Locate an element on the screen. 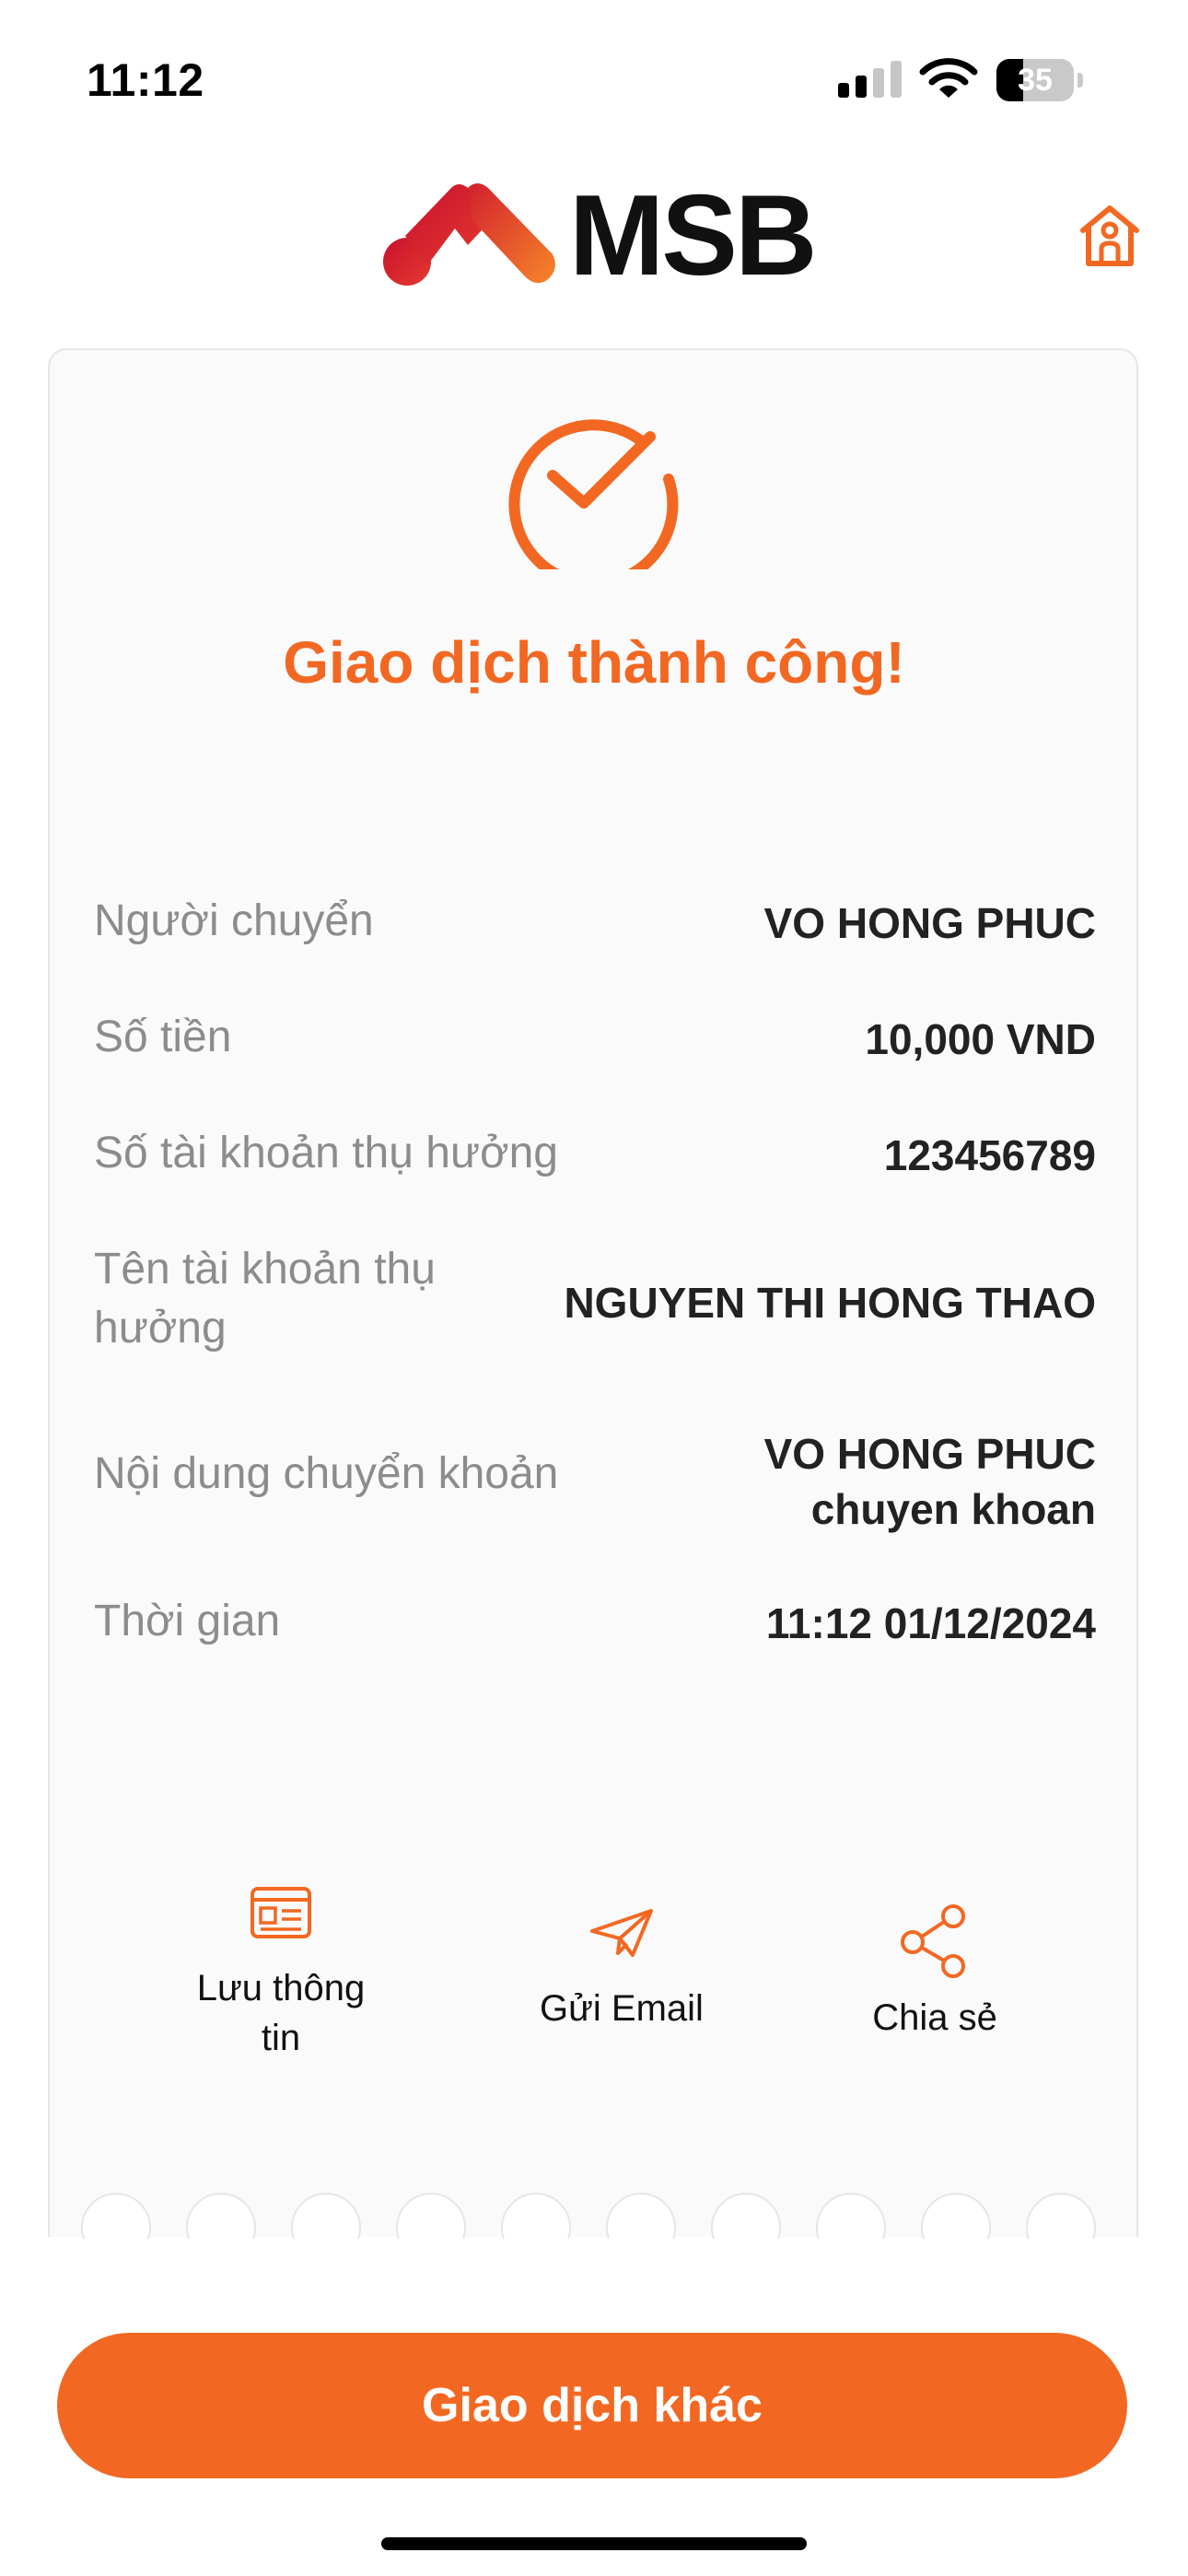 The height and width of the screenshot is (2576, 1188). send-email-button: Gửi Email is located at coordinates (621, 1970).